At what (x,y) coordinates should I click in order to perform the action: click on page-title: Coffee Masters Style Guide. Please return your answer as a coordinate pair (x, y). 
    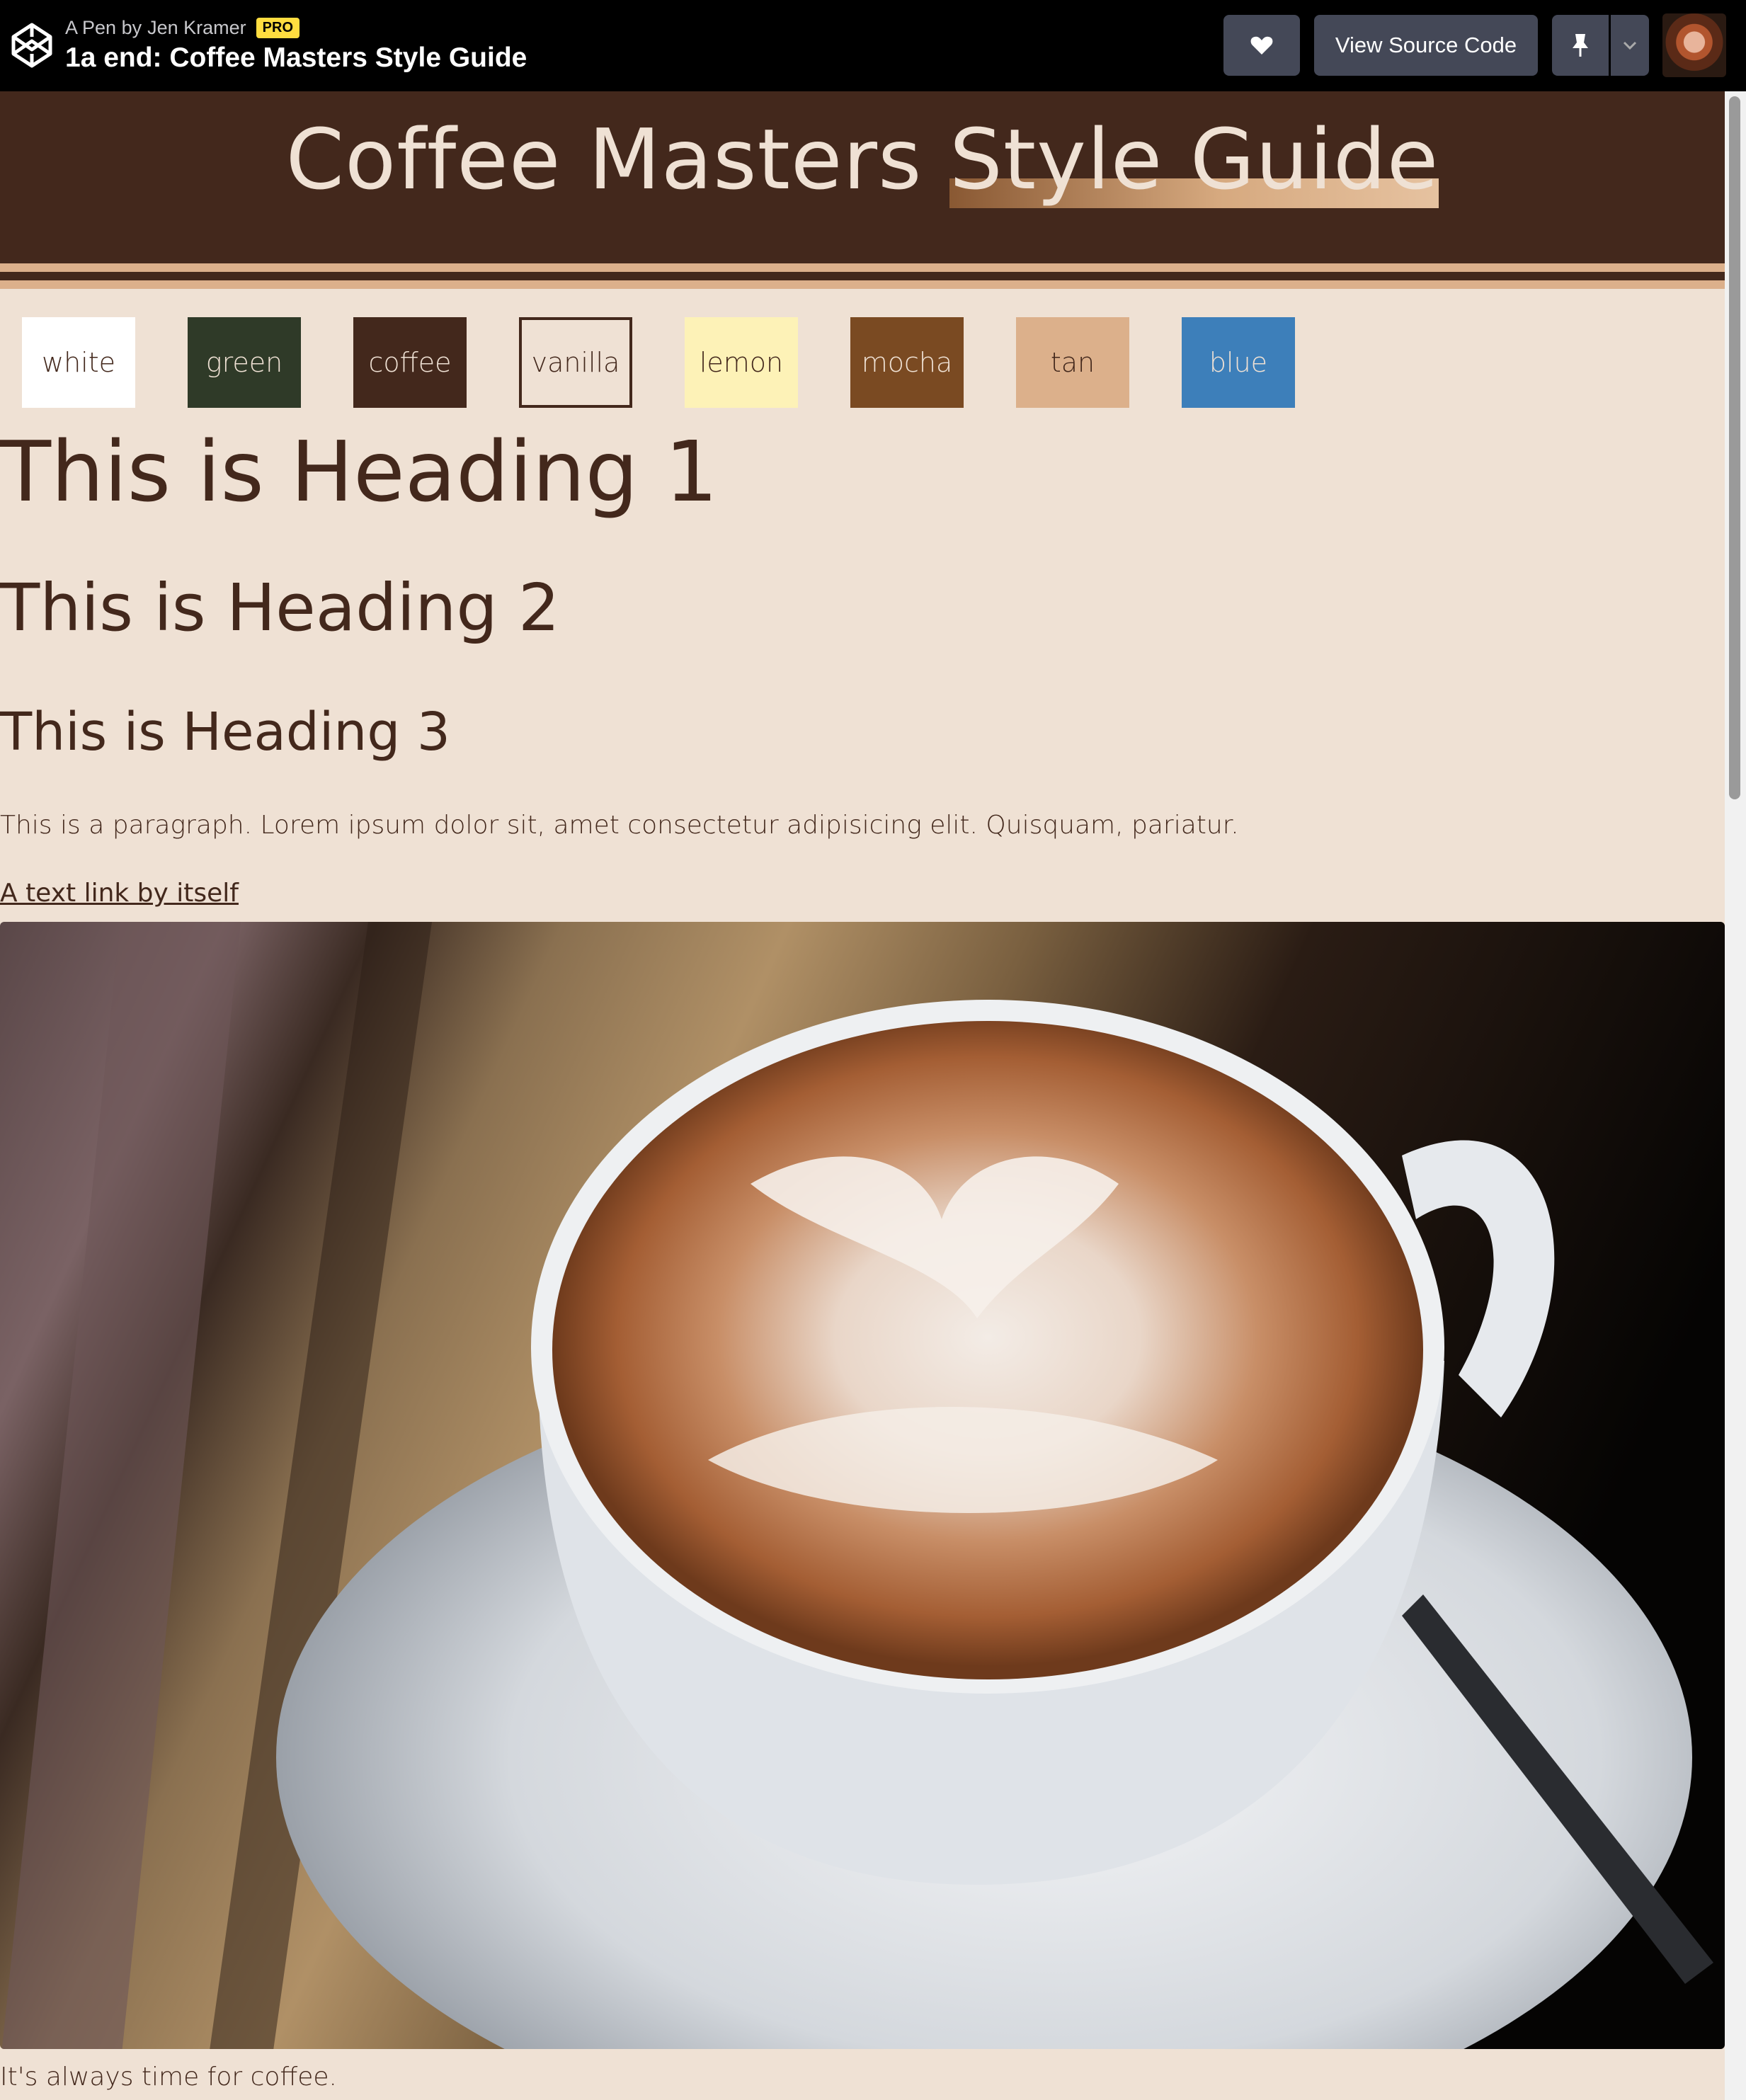
    Looking at the image, I should click on (863, 159).